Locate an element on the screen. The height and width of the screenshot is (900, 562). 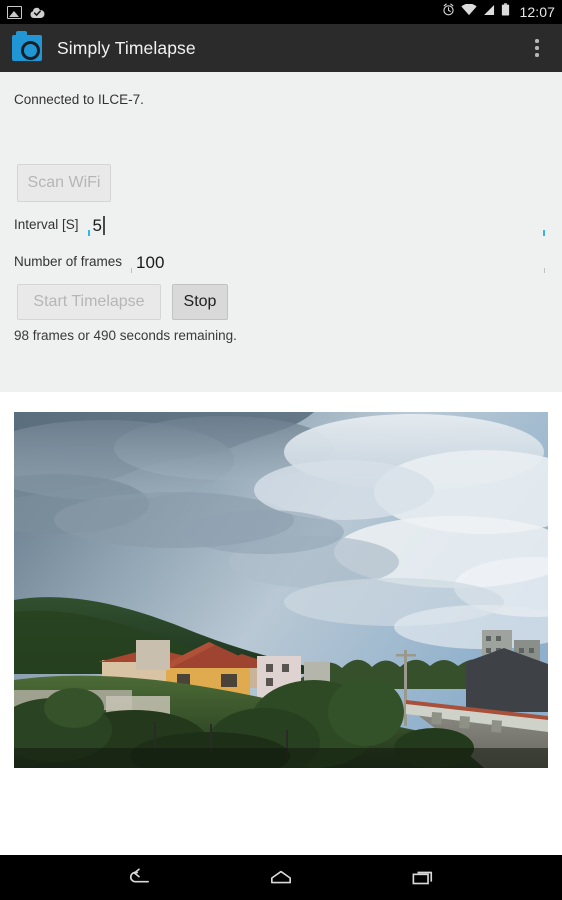
frames-field-row: Number of frames 100 is located at coordinates (281, 262).